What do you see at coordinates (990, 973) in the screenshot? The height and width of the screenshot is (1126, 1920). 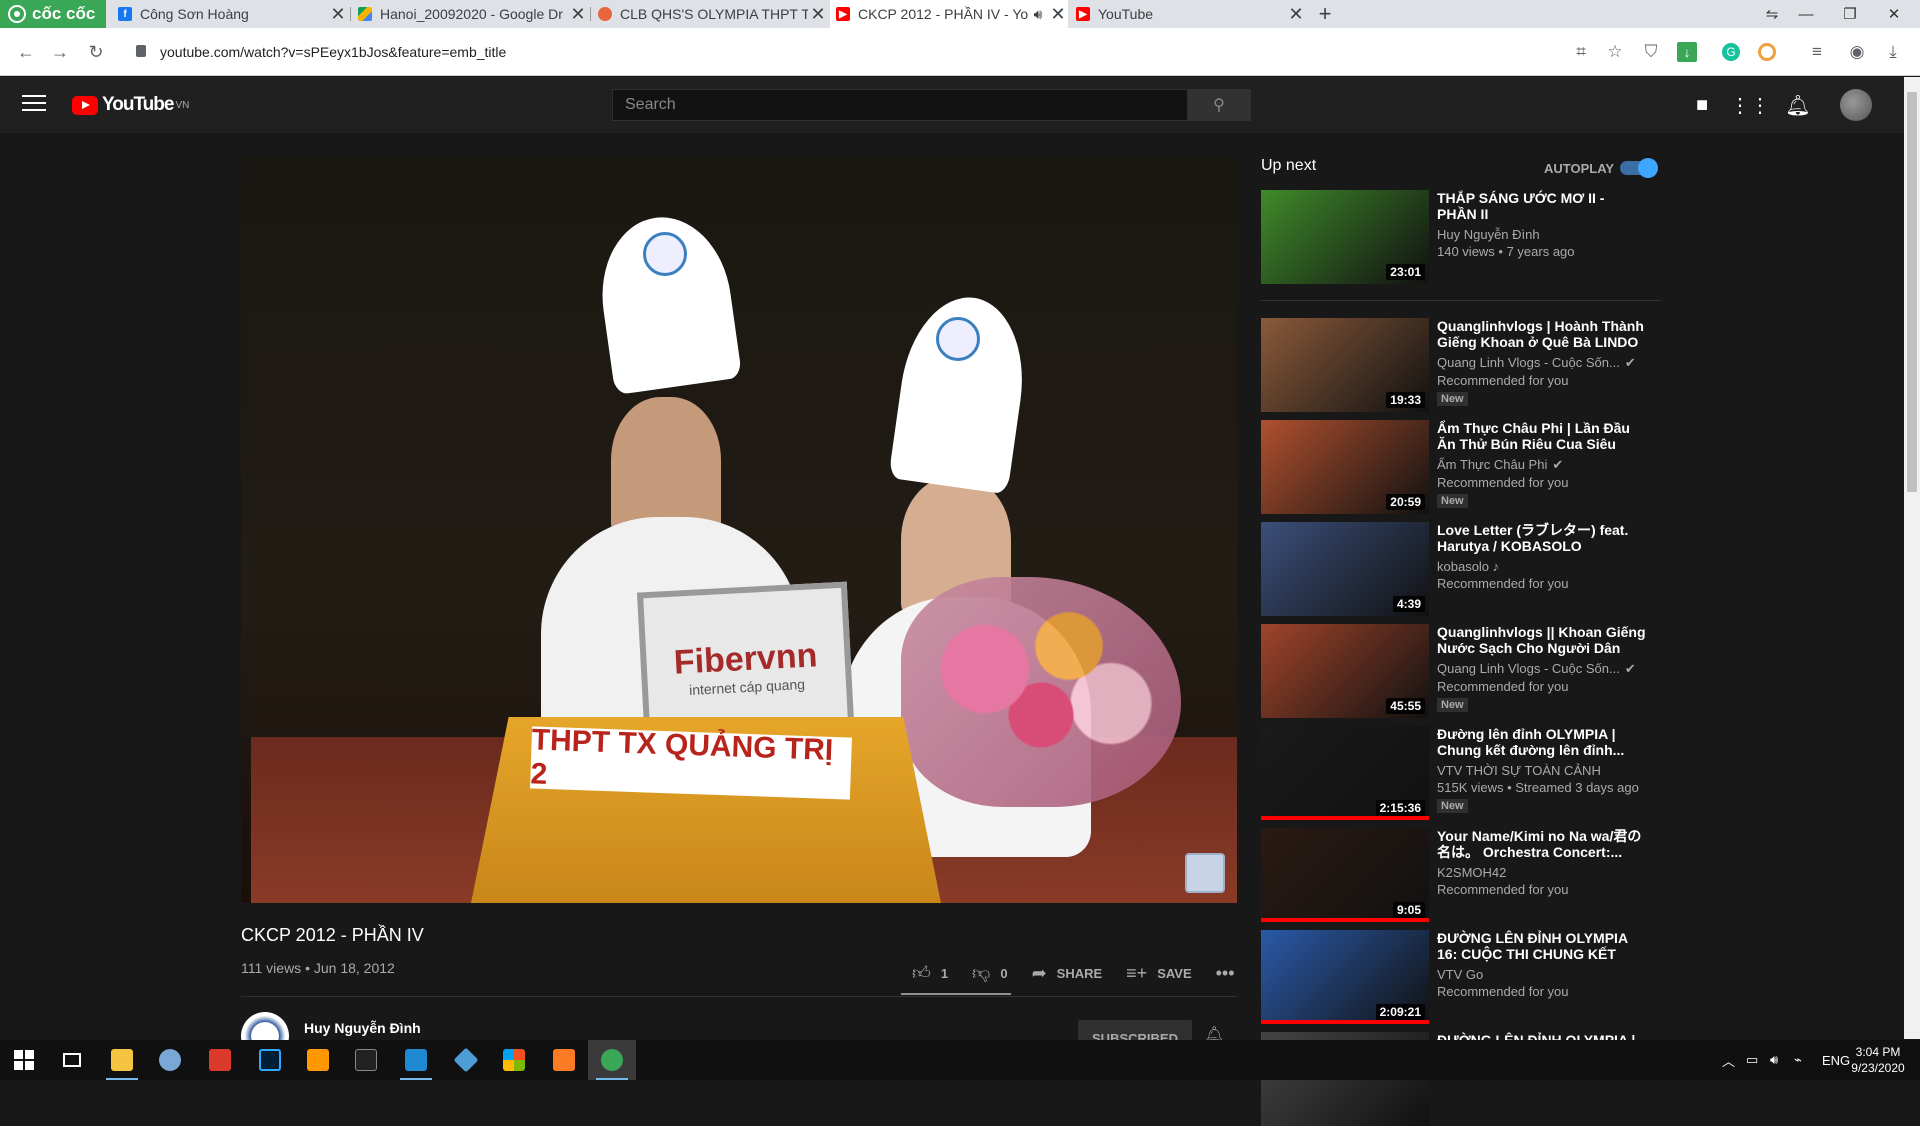 I see `dislike-button: 👎︎ 0` at bounding box center [990, 973].